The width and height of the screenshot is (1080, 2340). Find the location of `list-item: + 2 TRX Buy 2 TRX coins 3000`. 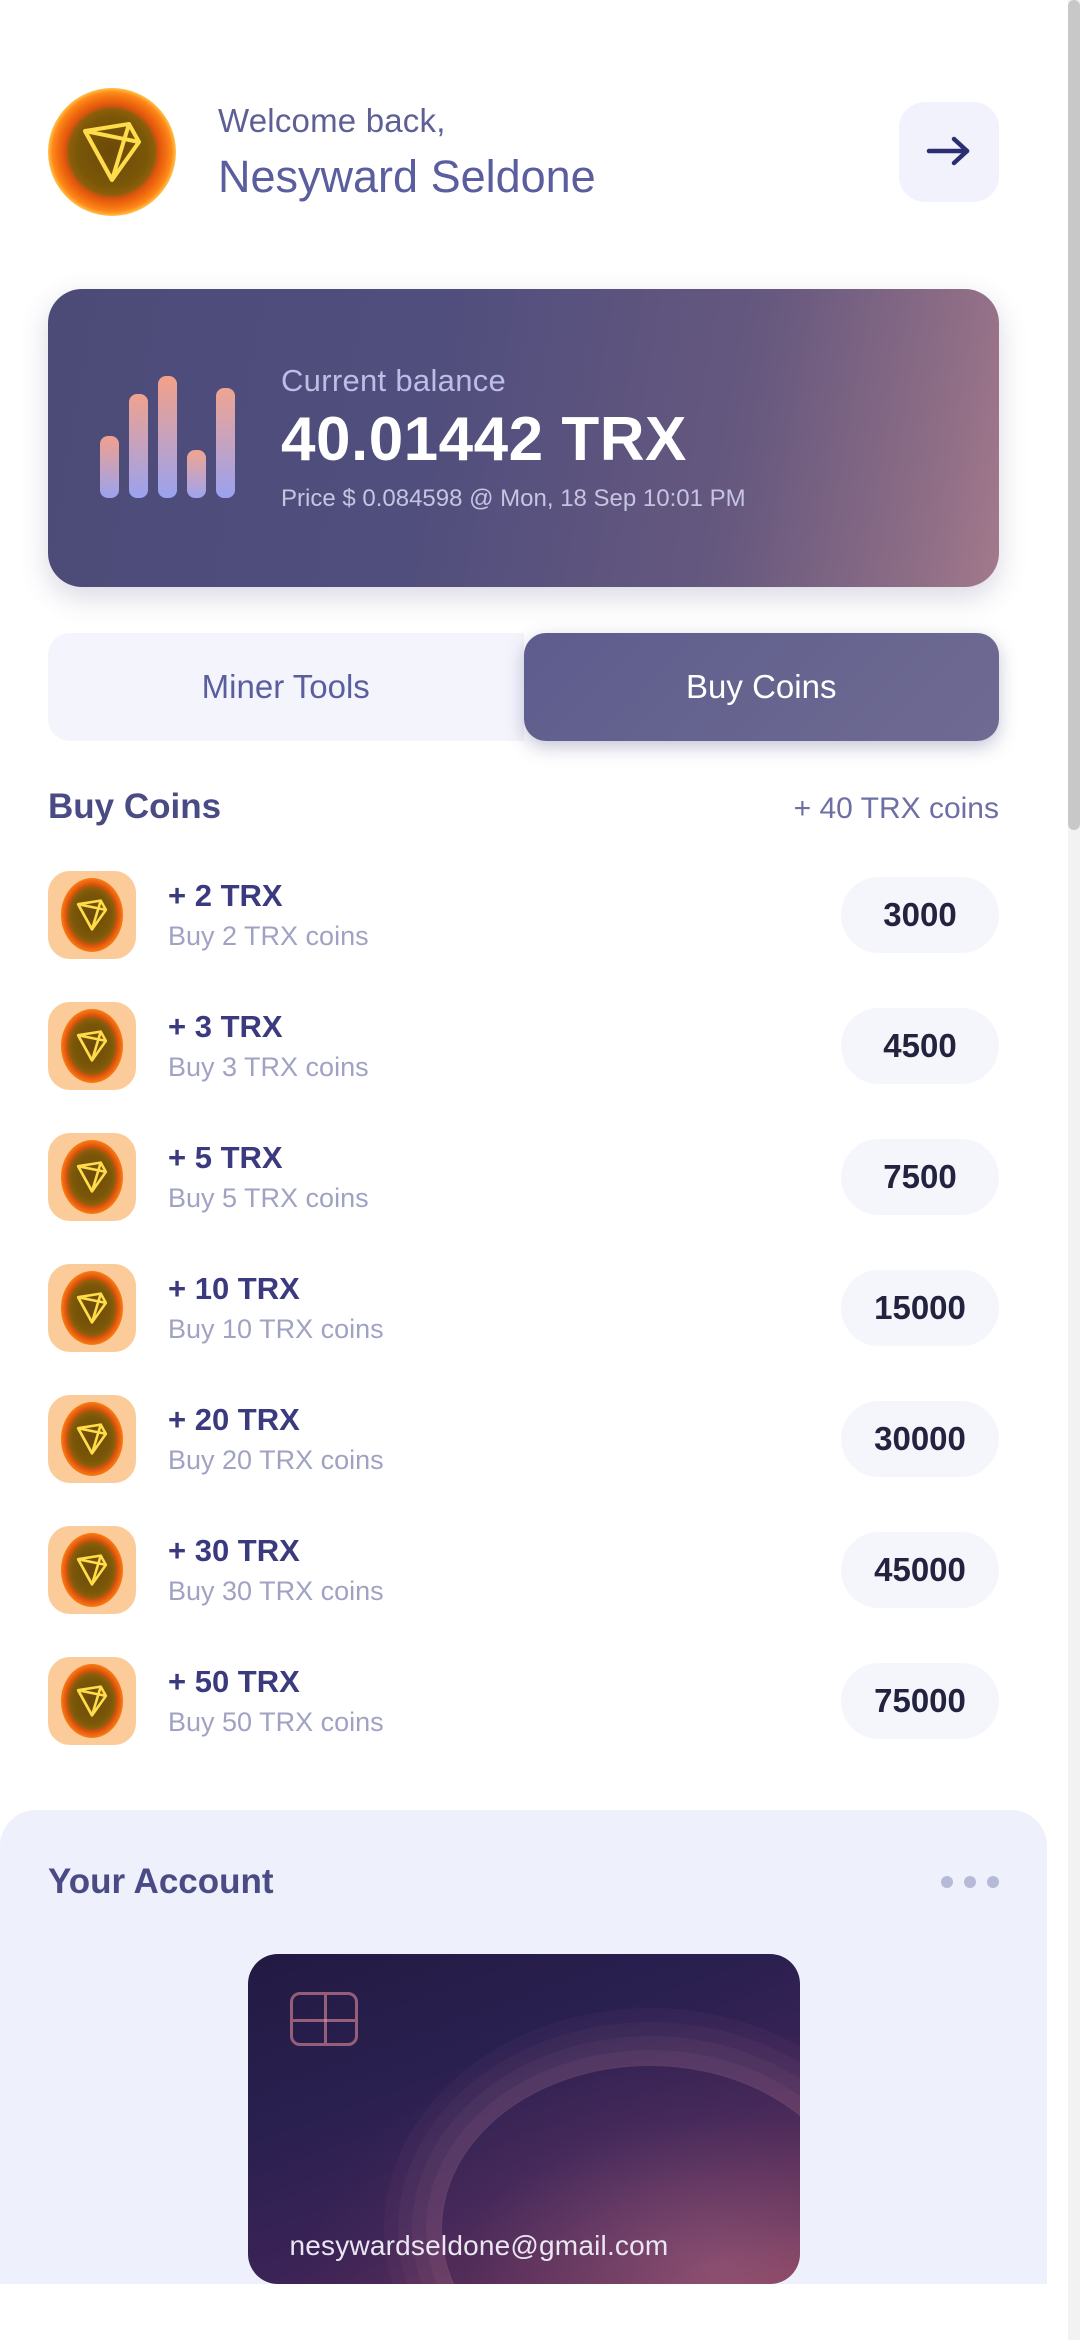

list-item: + 2 TRX Buy 2 TRX coins 3000 is located at coordinates (523, 914).